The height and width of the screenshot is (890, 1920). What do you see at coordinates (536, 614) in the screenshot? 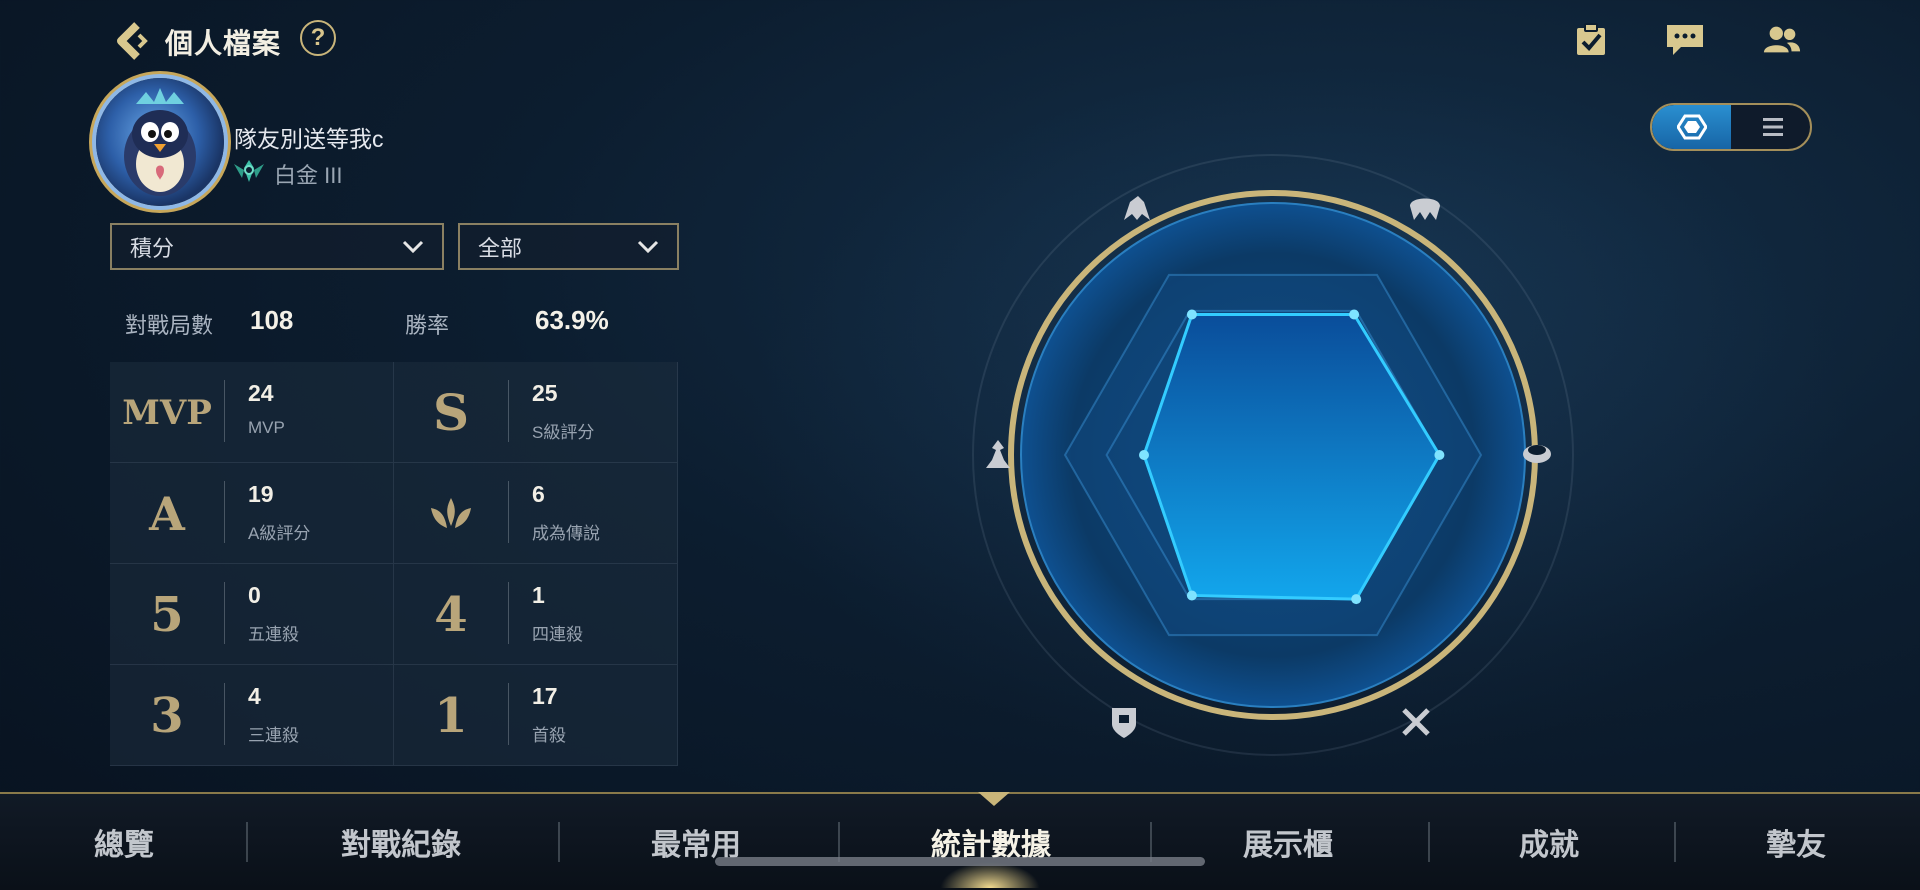
I see `stat-quadra-kill: 4 1 四連殺` at bounding box center [536, 614].